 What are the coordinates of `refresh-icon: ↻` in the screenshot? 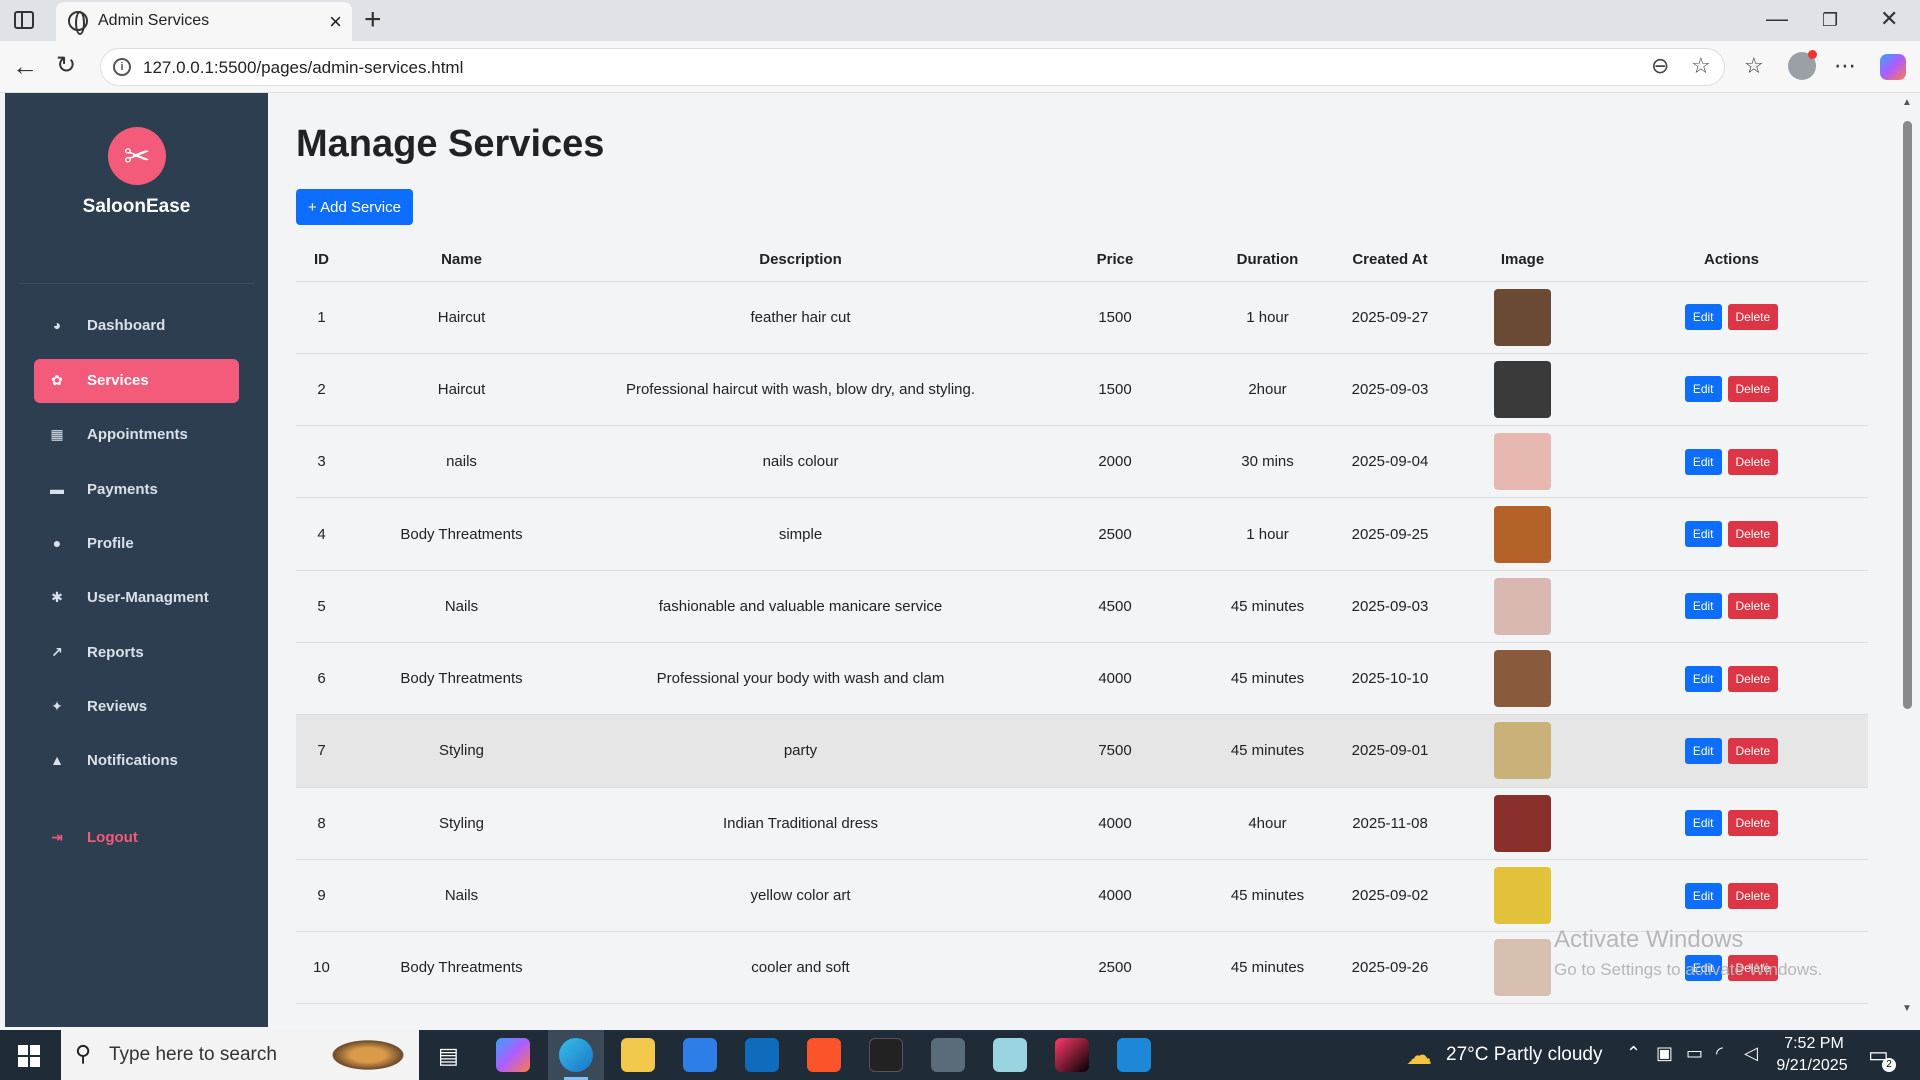 It's located at (66, 65).